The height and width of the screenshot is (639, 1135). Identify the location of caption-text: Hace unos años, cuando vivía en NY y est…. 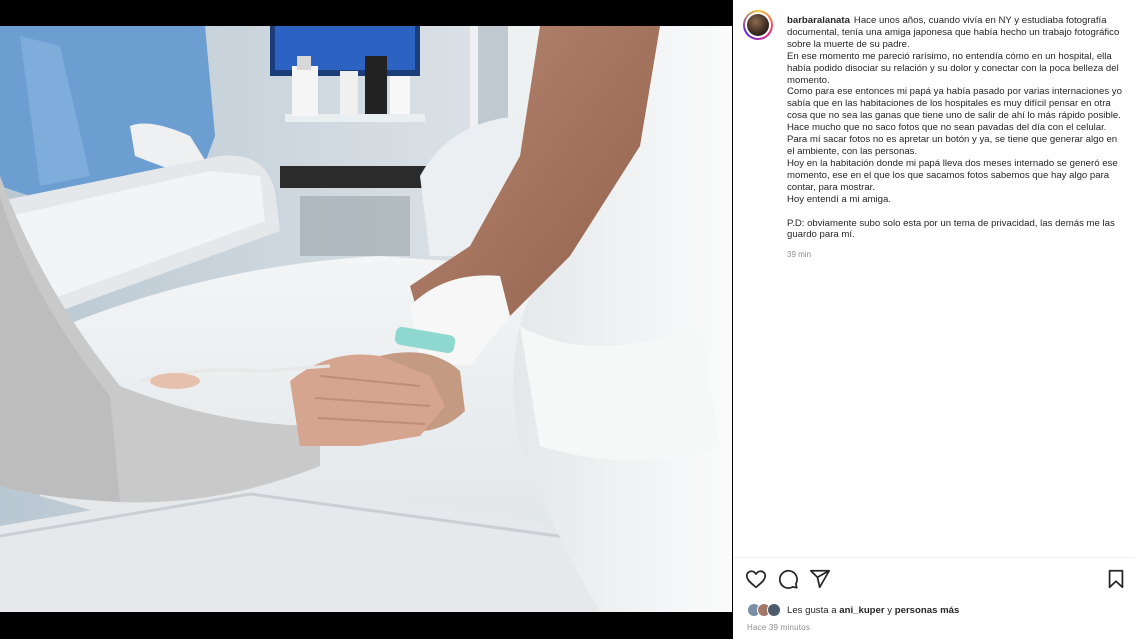
(954, 110).